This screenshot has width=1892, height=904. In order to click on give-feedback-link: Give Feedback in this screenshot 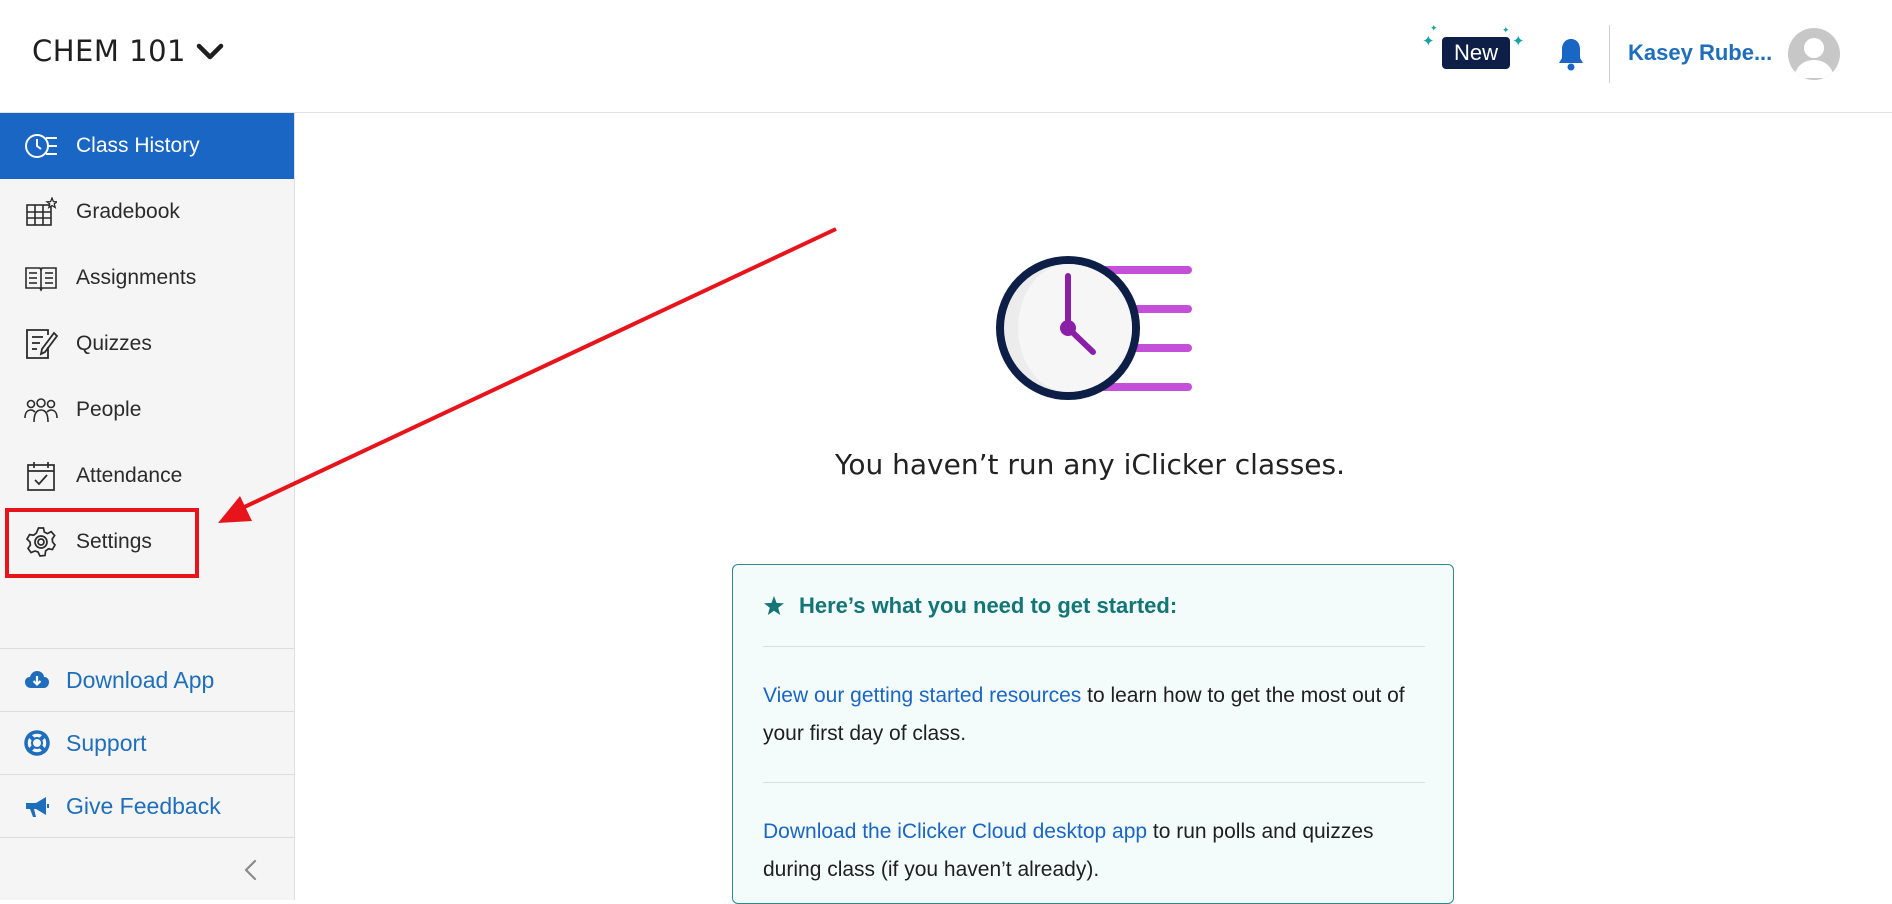, I will do `click(147, 806)`.